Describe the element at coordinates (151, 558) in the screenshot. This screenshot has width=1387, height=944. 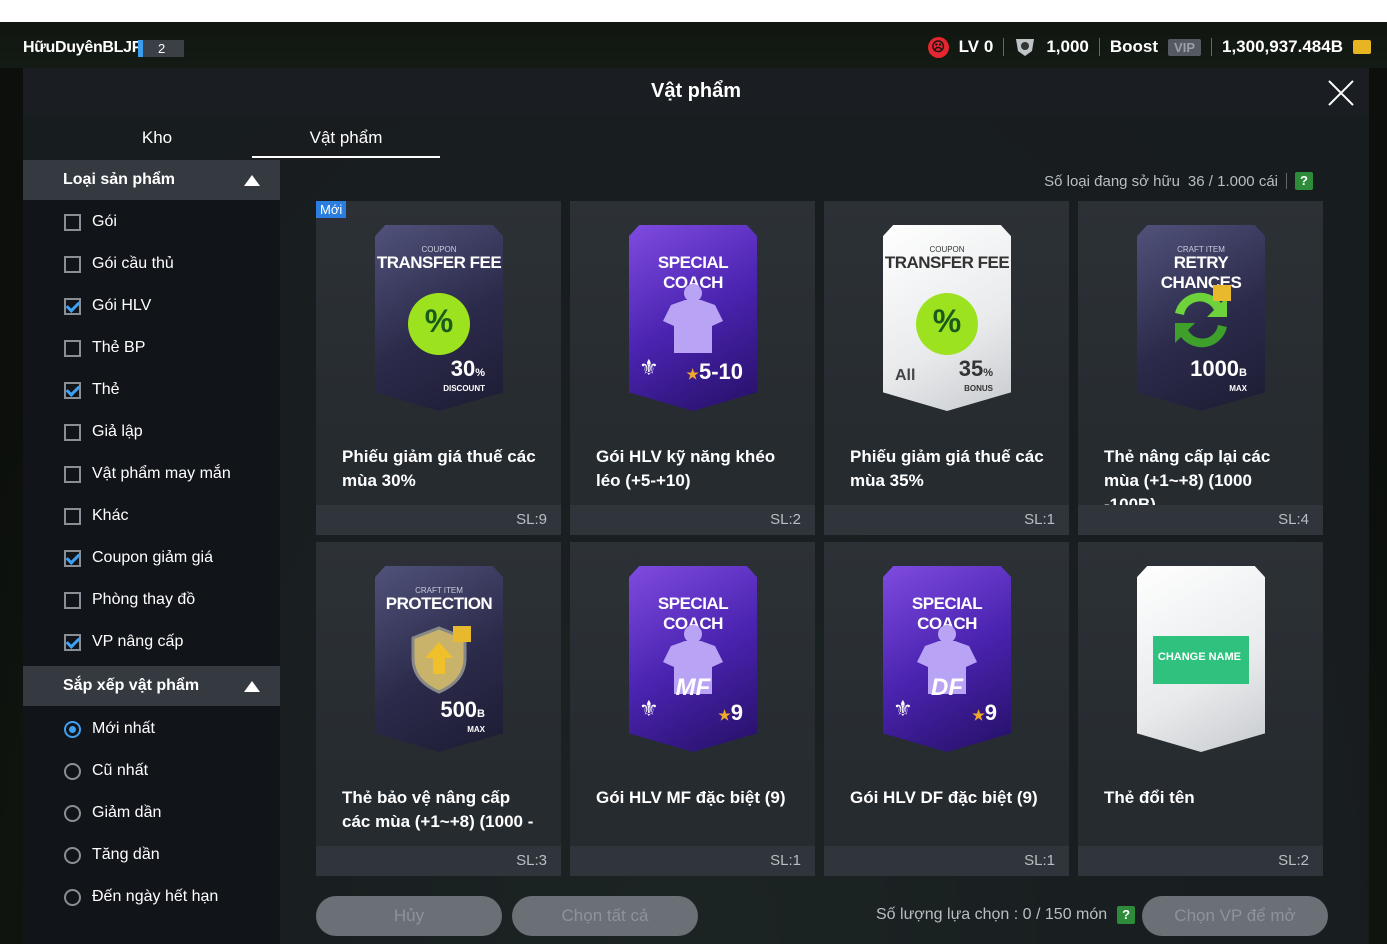
I see `category-option: Coupon giảm giá` at that location.